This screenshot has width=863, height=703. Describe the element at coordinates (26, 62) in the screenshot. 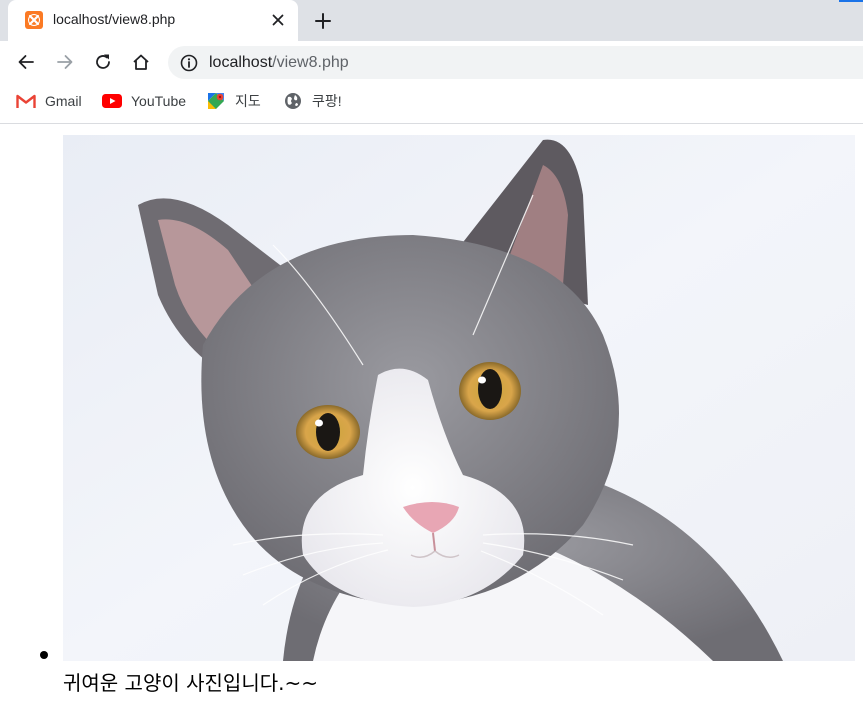

I see `arrow-left-icon` at that location.